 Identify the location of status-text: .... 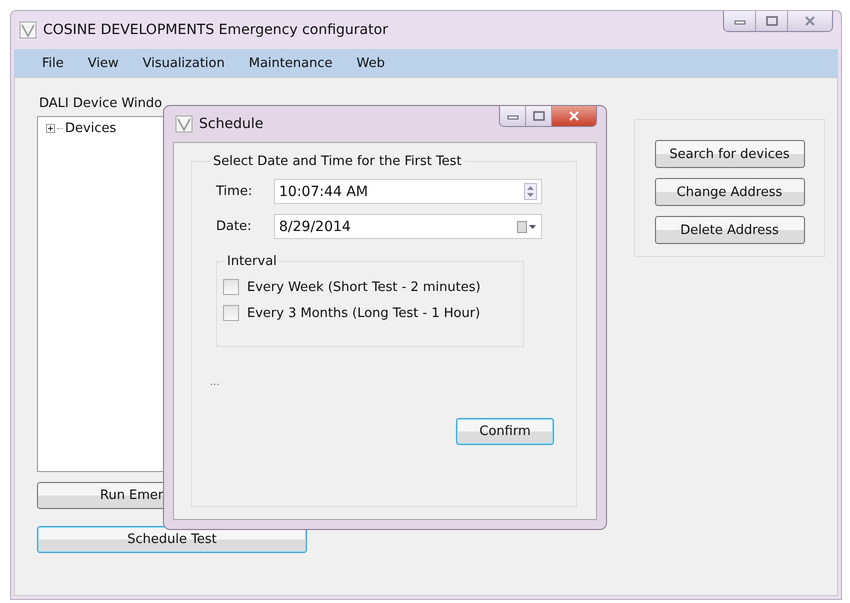
(215, 382).